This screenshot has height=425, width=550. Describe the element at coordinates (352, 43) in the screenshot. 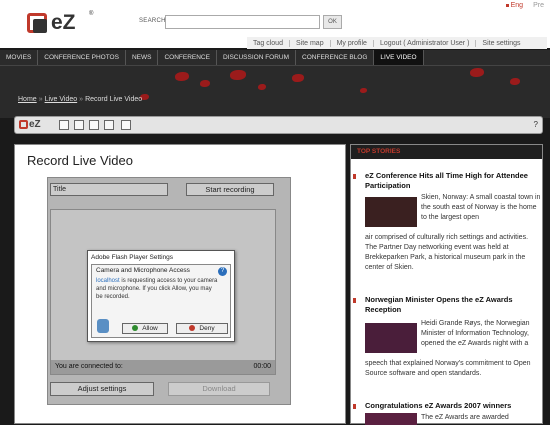

I see `utility-my-profile: My profile` at that location.